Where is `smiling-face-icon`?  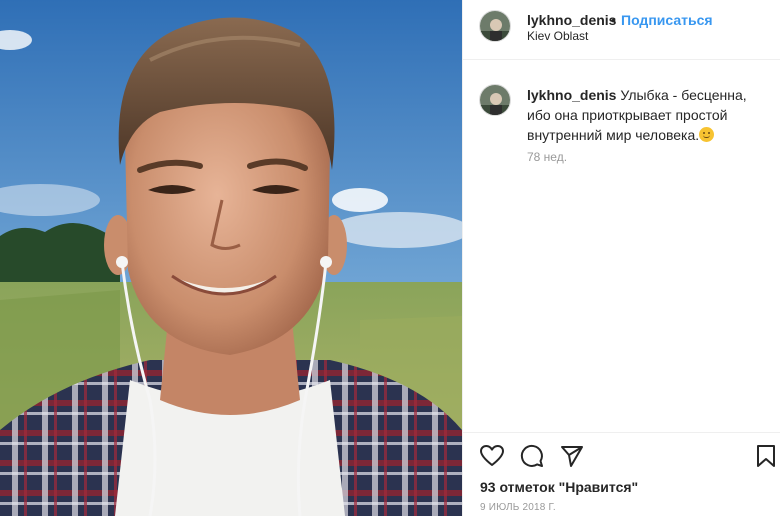
smiling-face-icon is located at coordinates (707, 134).